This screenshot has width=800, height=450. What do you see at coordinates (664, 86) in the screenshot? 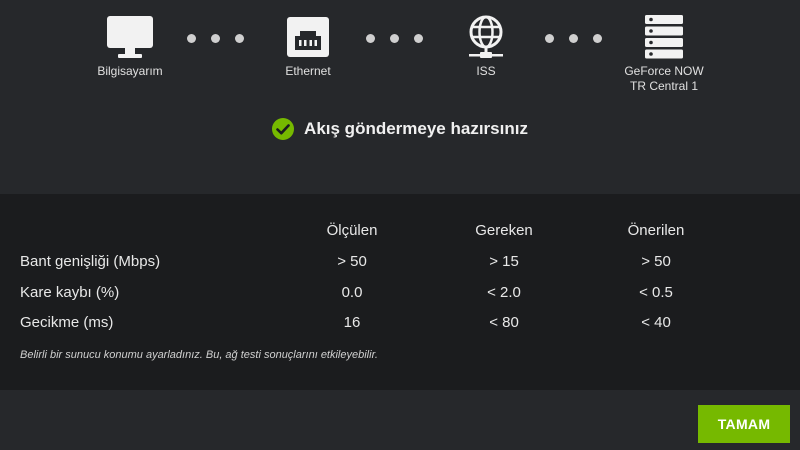
I see `node-label-secondary: TR Central 1` at bounding box center [664, 86].